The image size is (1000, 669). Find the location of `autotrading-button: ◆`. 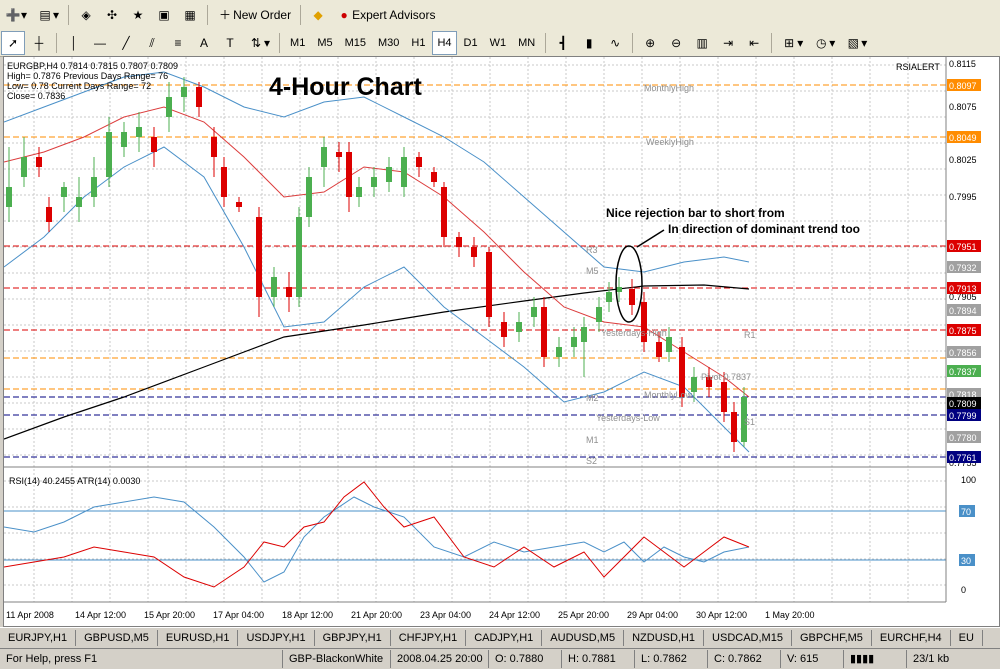

autotrading-button: ◆ is located at coordinates (318, 15).